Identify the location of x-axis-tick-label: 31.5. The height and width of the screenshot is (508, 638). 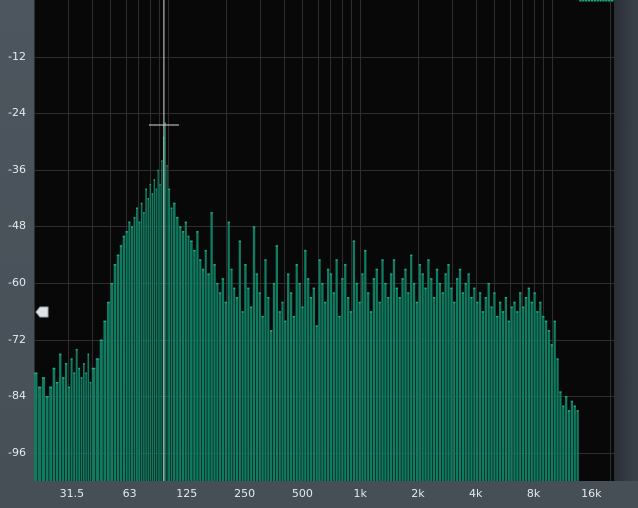
(72, 493).